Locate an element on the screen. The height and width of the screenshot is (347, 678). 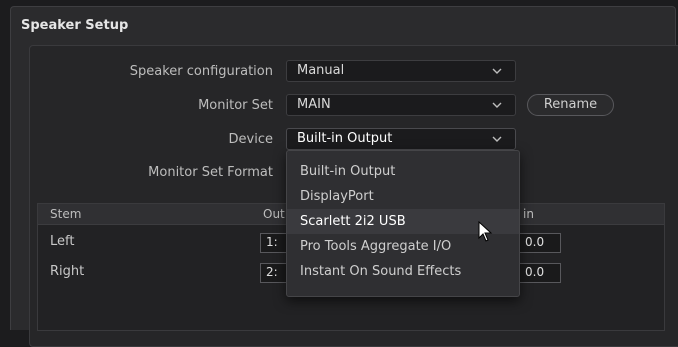
stem-name: Right is located at coordinates (67, 271).